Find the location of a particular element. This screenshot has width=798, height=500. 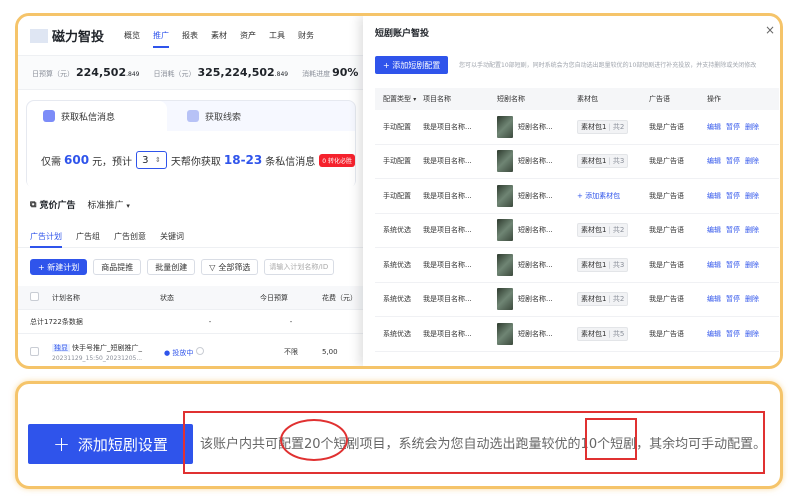

product-push-button: 商品提推 is located at coordinates (117, 267).